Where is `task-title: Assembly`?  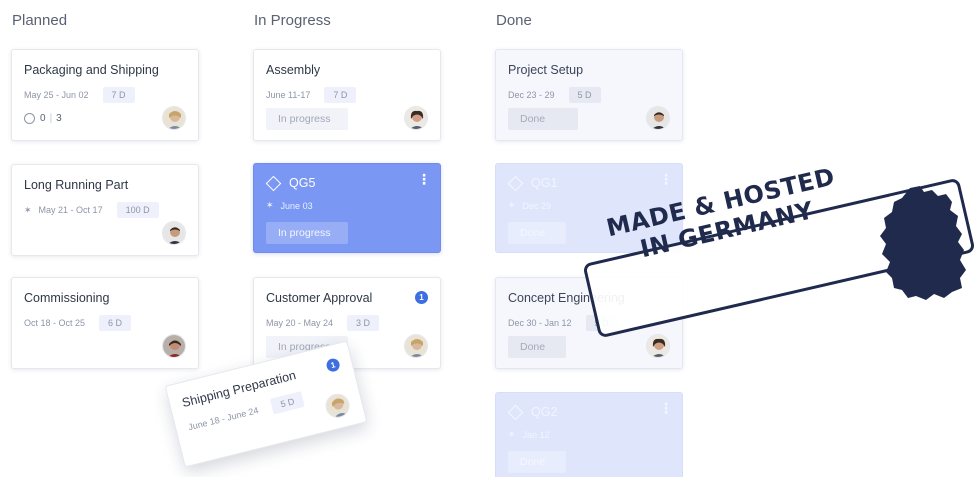 task-title: Assembly is located at coordinates (293, 70).